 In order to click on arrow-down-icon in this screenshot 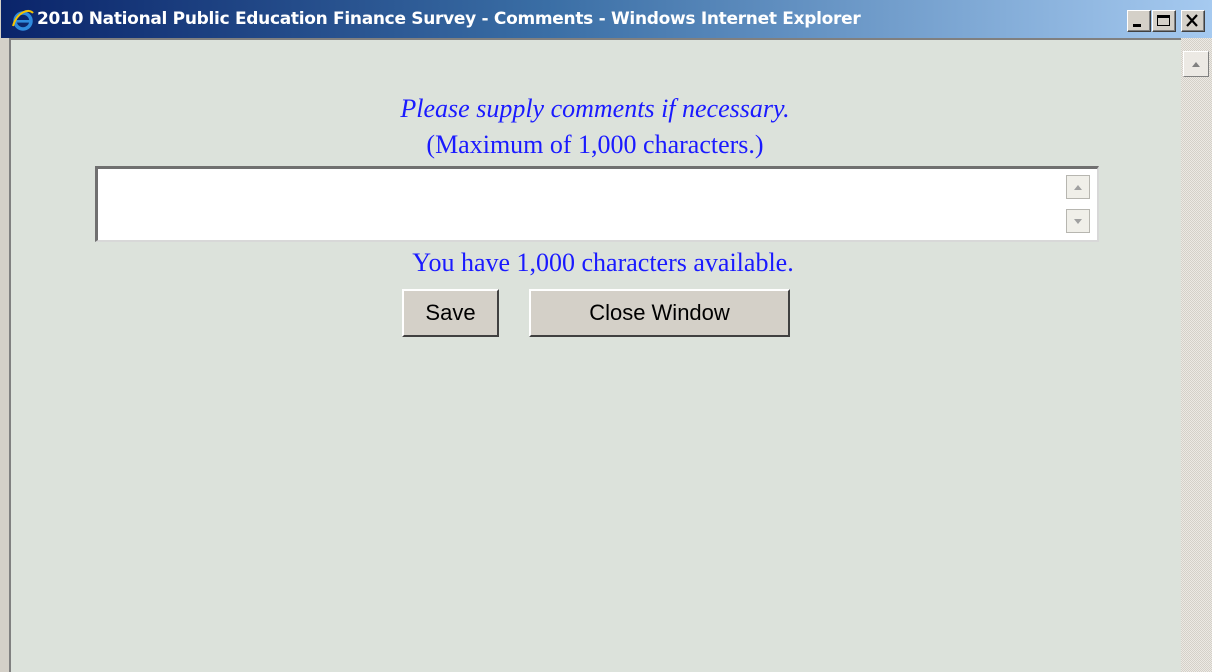, I will do `click(1078, 221)`.